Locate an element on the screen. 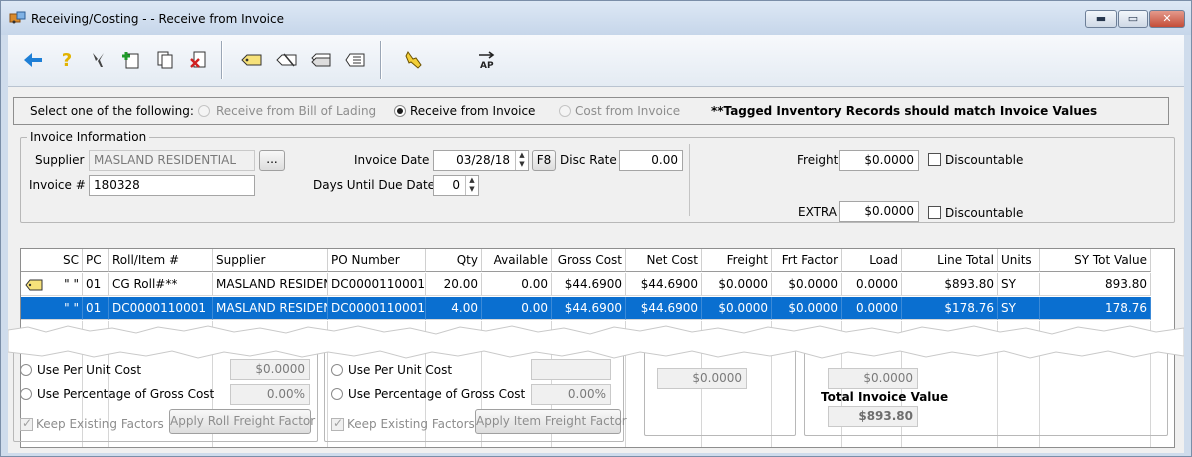 This screenshot has width=1192, height=457. item-keep-factors-checkbox is located at coordinates (337, 423).